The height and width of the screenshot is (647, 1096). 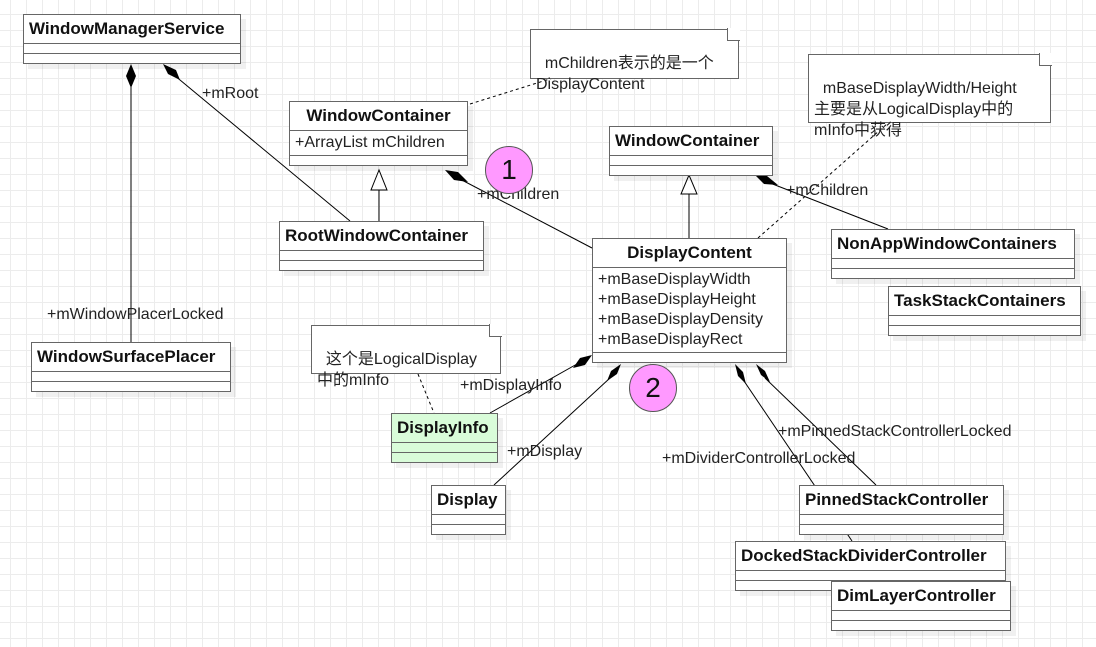 I want to click on class-display: Display, so click(x=468, y=510).